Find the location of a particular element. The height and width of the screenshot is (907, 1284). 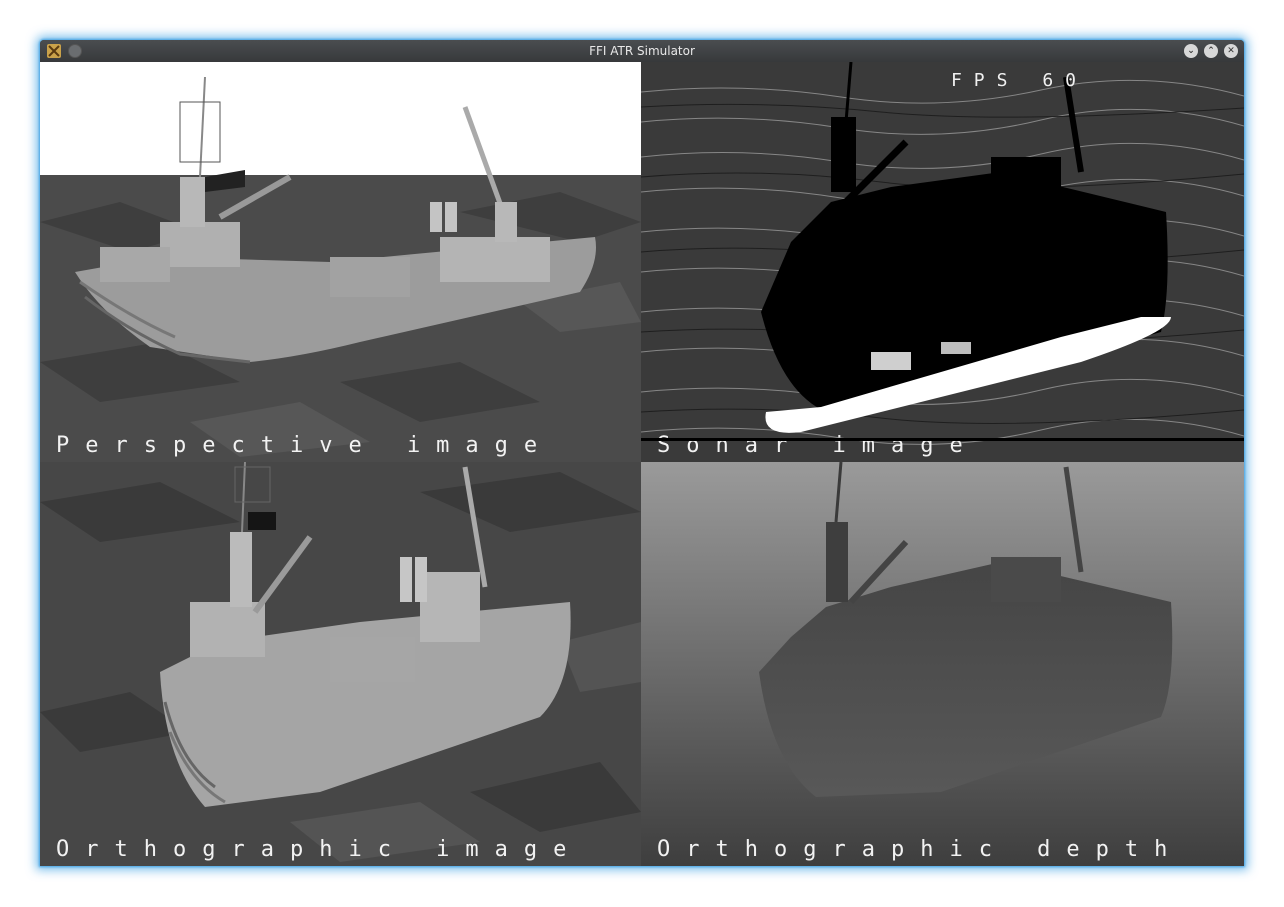

perspective-label: Perspective image is located at coordinates (305, 445).